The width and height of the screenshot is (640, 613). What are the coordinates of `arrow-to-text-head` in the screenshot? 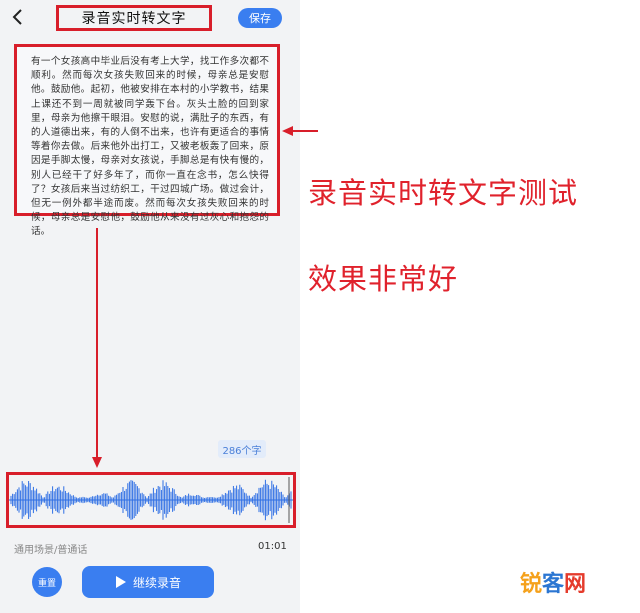 It's located at (287, 131).